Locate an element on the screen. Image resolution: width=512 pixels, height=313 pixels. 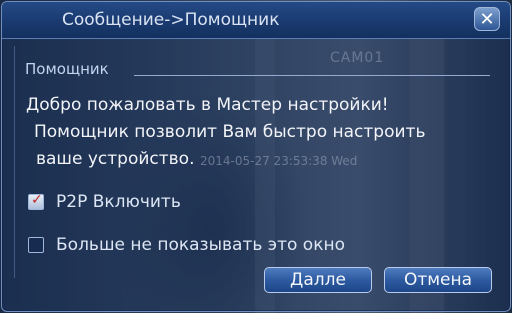
p2p-enable-option: ✓ P2P Включить is located at coordinates (104, 202).